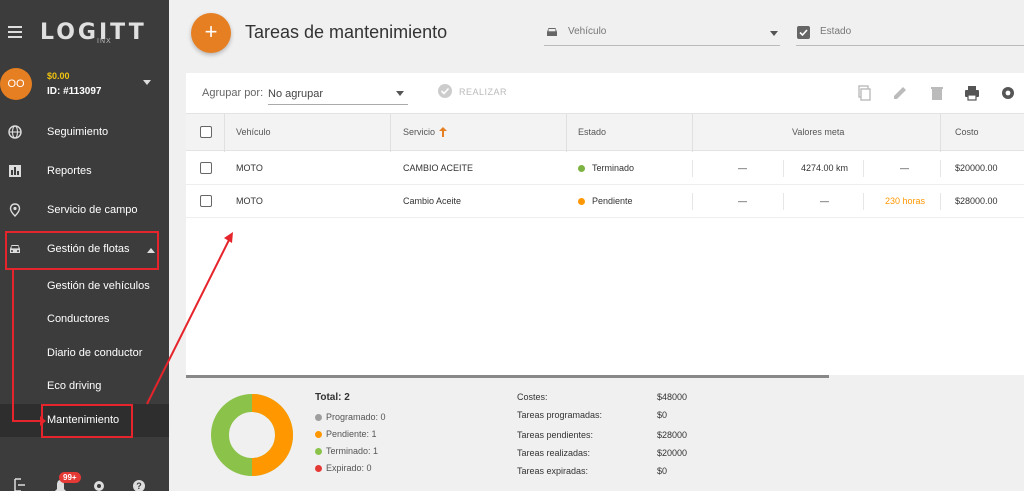 The width and height of the screenshot is (1024, 491). Describe the element at coordinates (122, 329) in the screenshot. I see `annotation-arrows` at that location.